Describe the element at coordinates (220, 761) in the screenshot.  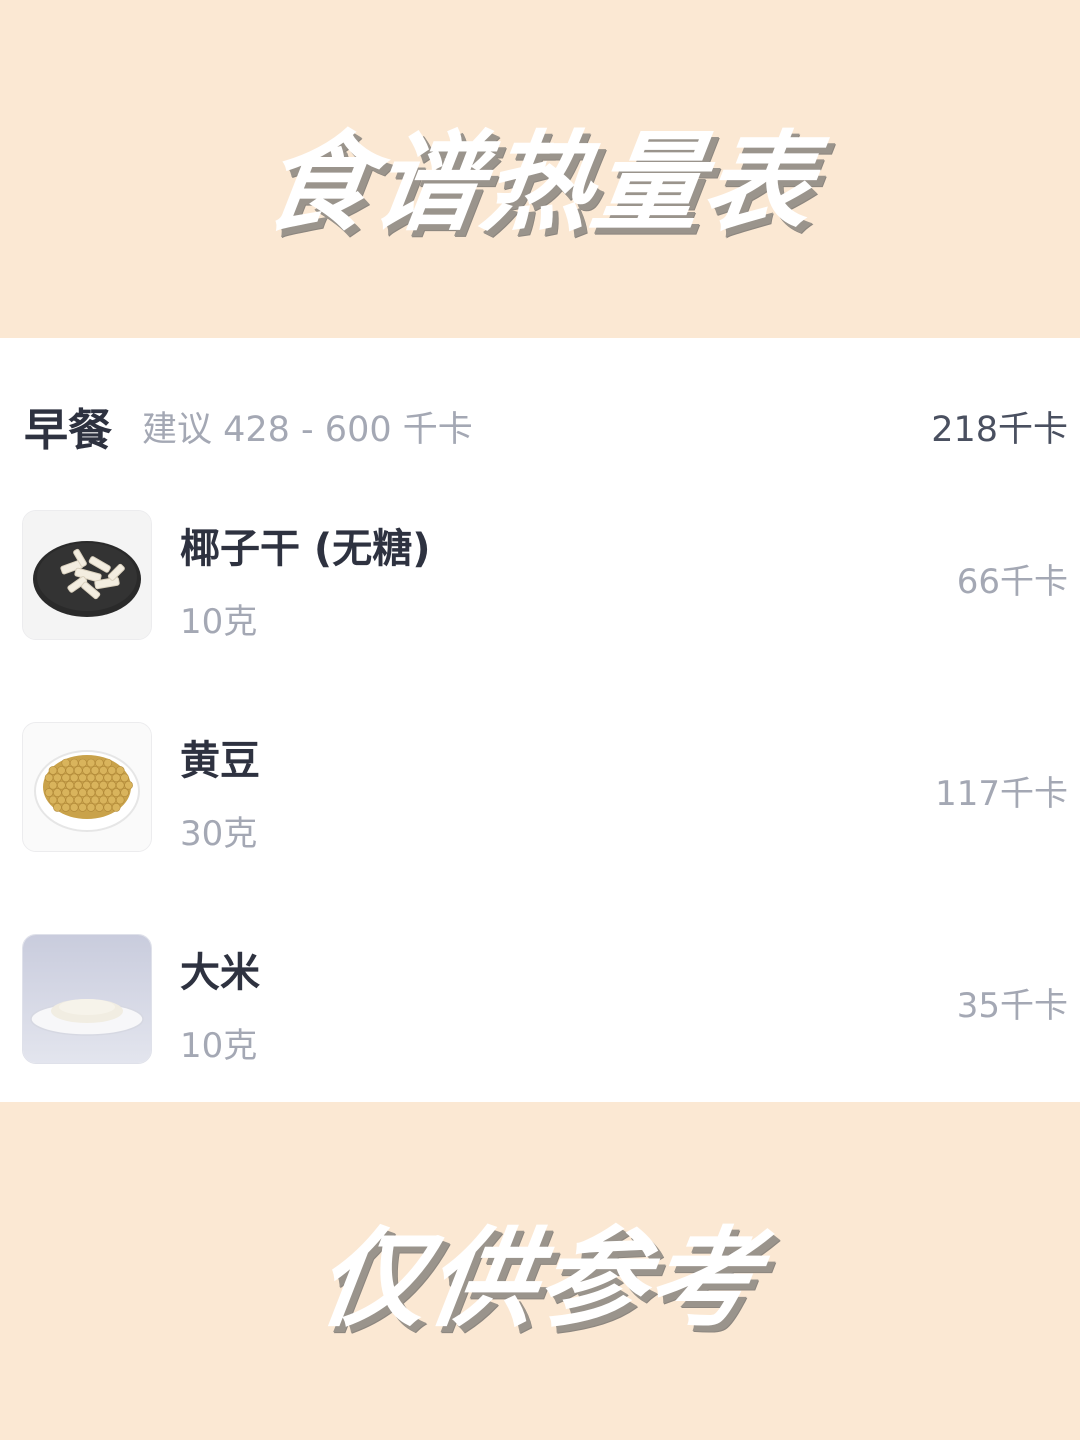
I see `food-name: 黄豆` at that location.